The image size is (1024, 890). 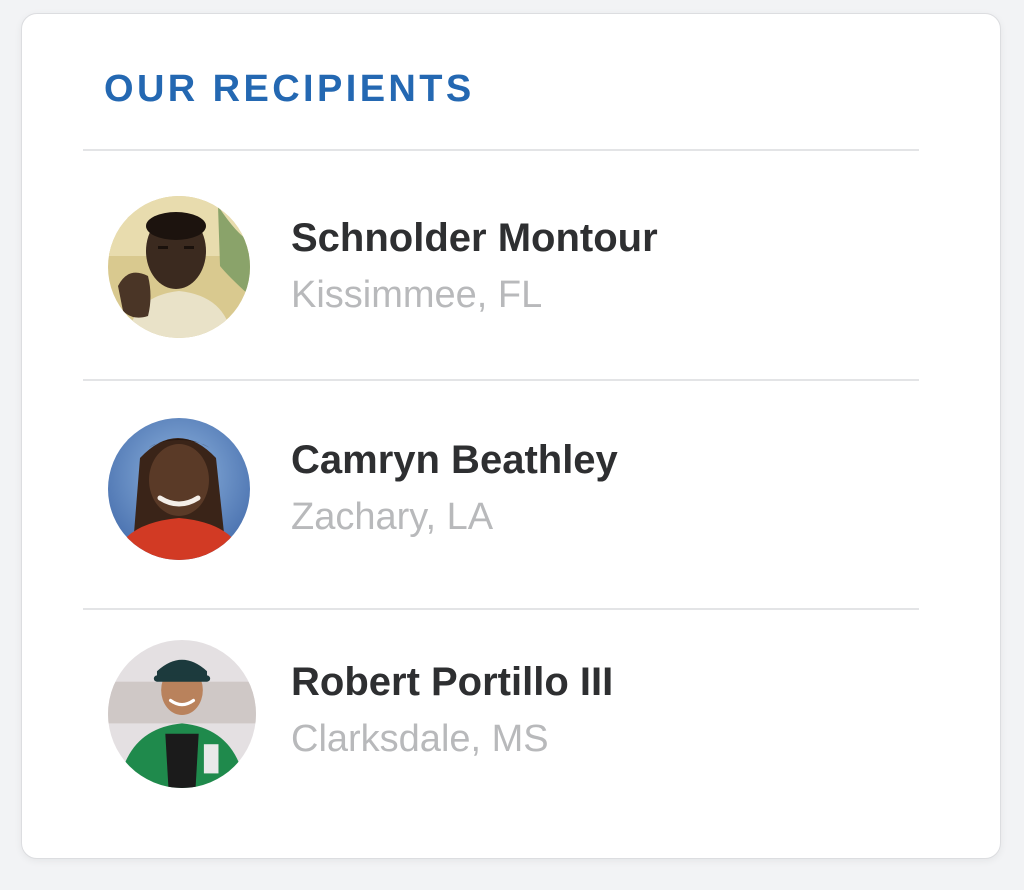 What do you see at coordinates (392, 517) in the screenshot?
I see `recipient-location: Zachary, LA` at bounding box center [392, 517].